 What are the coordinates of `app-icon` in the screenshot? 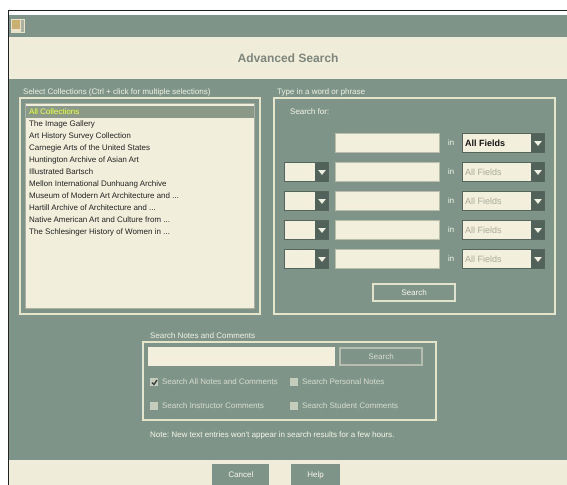 It's located at (18, 26).